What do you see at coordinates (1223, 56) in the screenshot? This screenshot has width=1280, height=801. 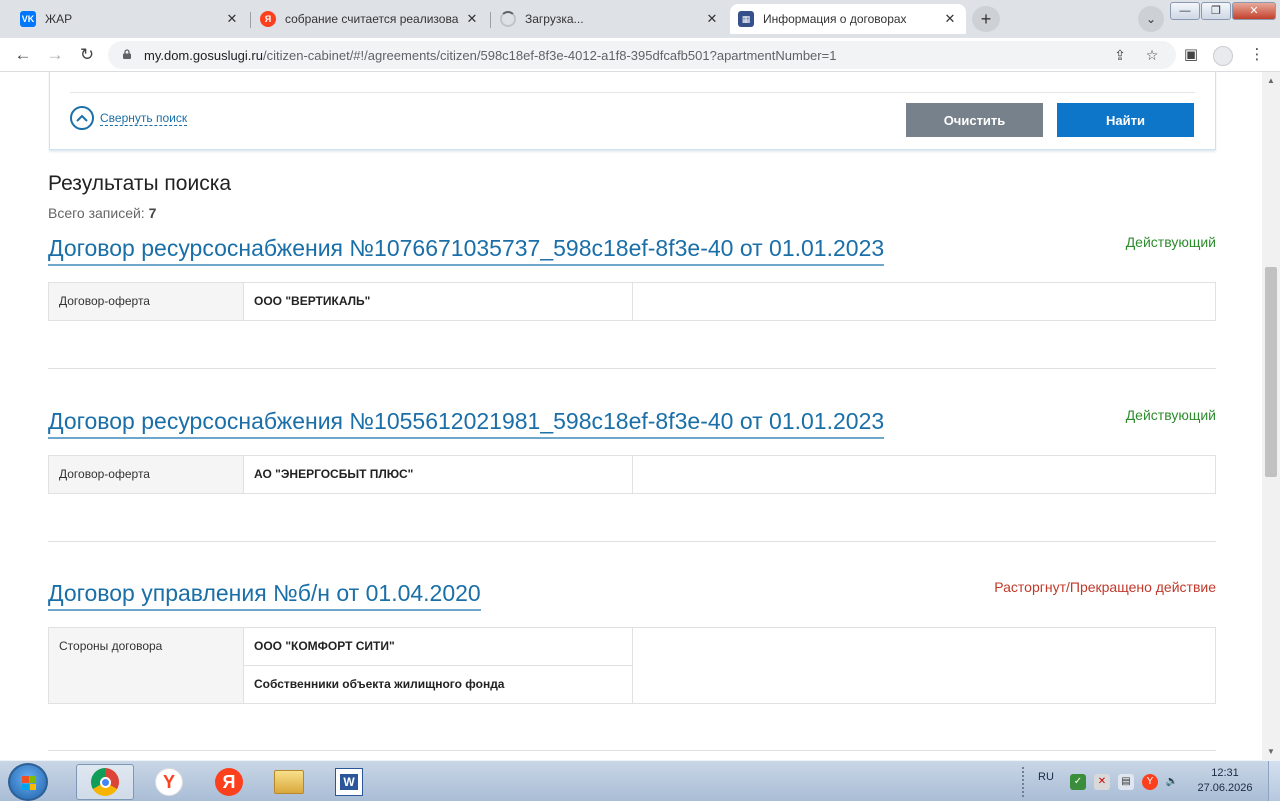 I see `profile-avatar` at bounding box center [1223, 56].